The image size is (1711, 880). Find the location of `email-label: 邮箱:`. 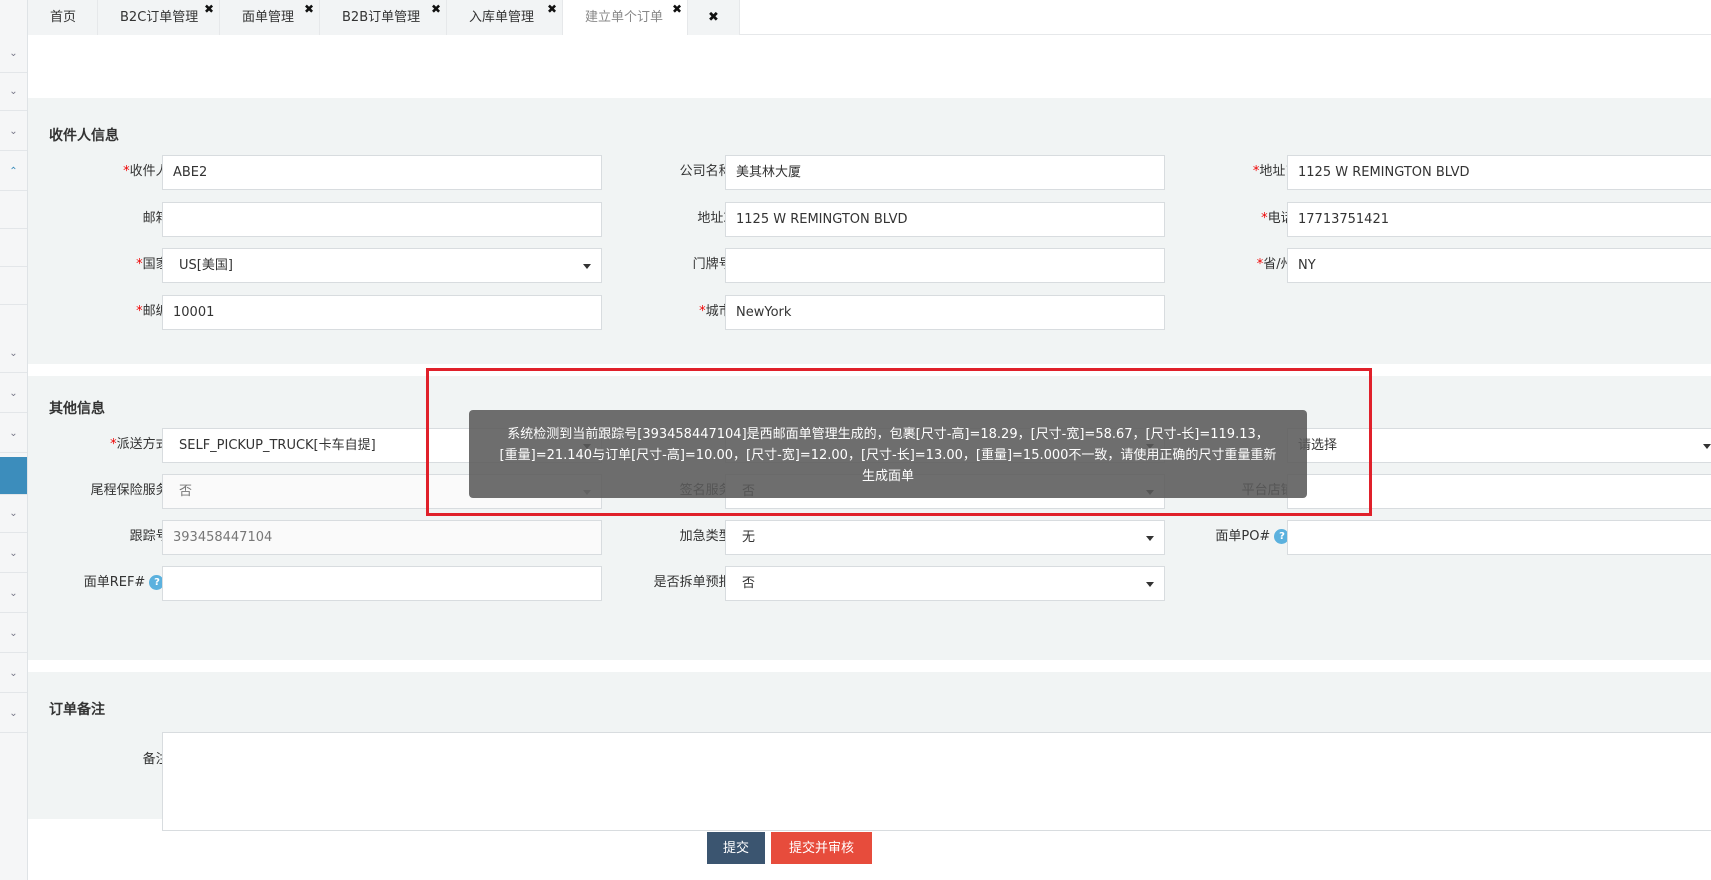

email-label: 邮箱: is located at coordinates (157, 218).